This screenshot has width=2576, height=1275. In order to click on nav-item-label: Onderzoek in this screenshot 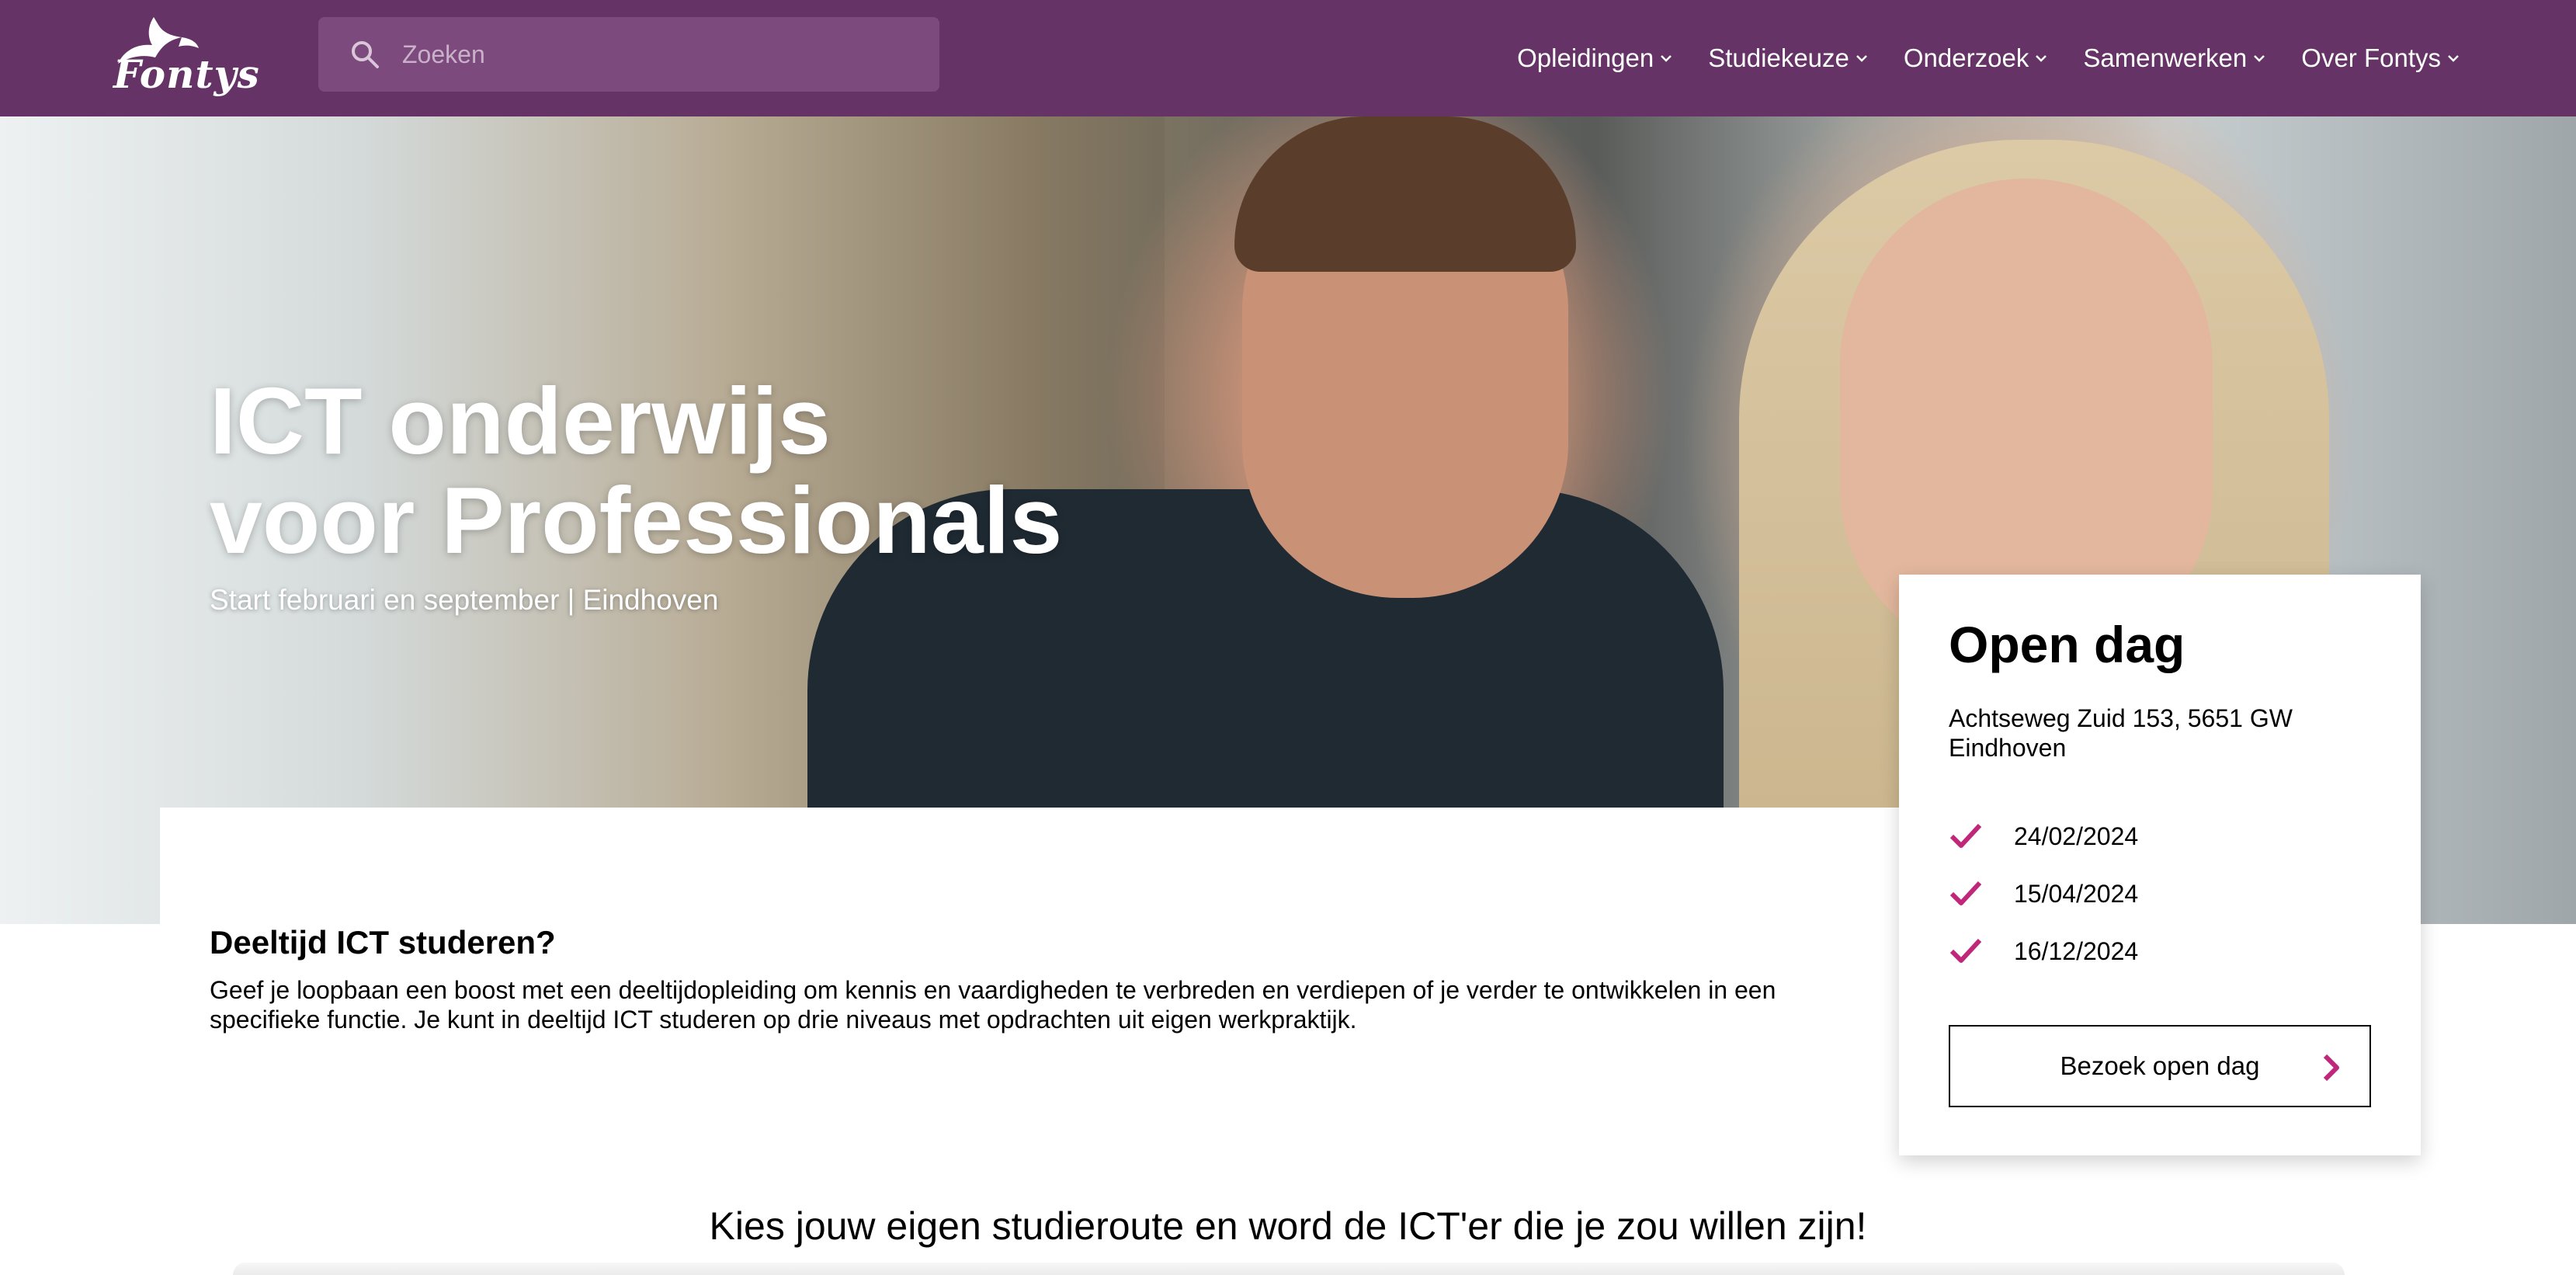, I will do `click(1966, 57)`.